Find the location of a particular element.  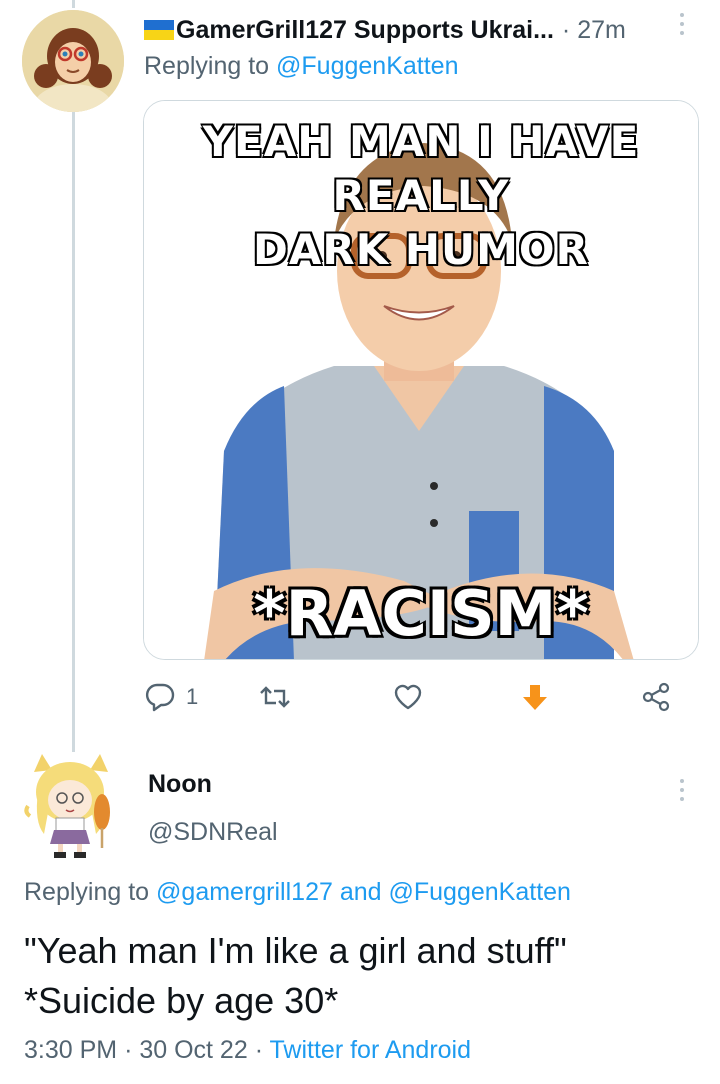

tweet-actions: 1 is located at coordinates (424, 697).